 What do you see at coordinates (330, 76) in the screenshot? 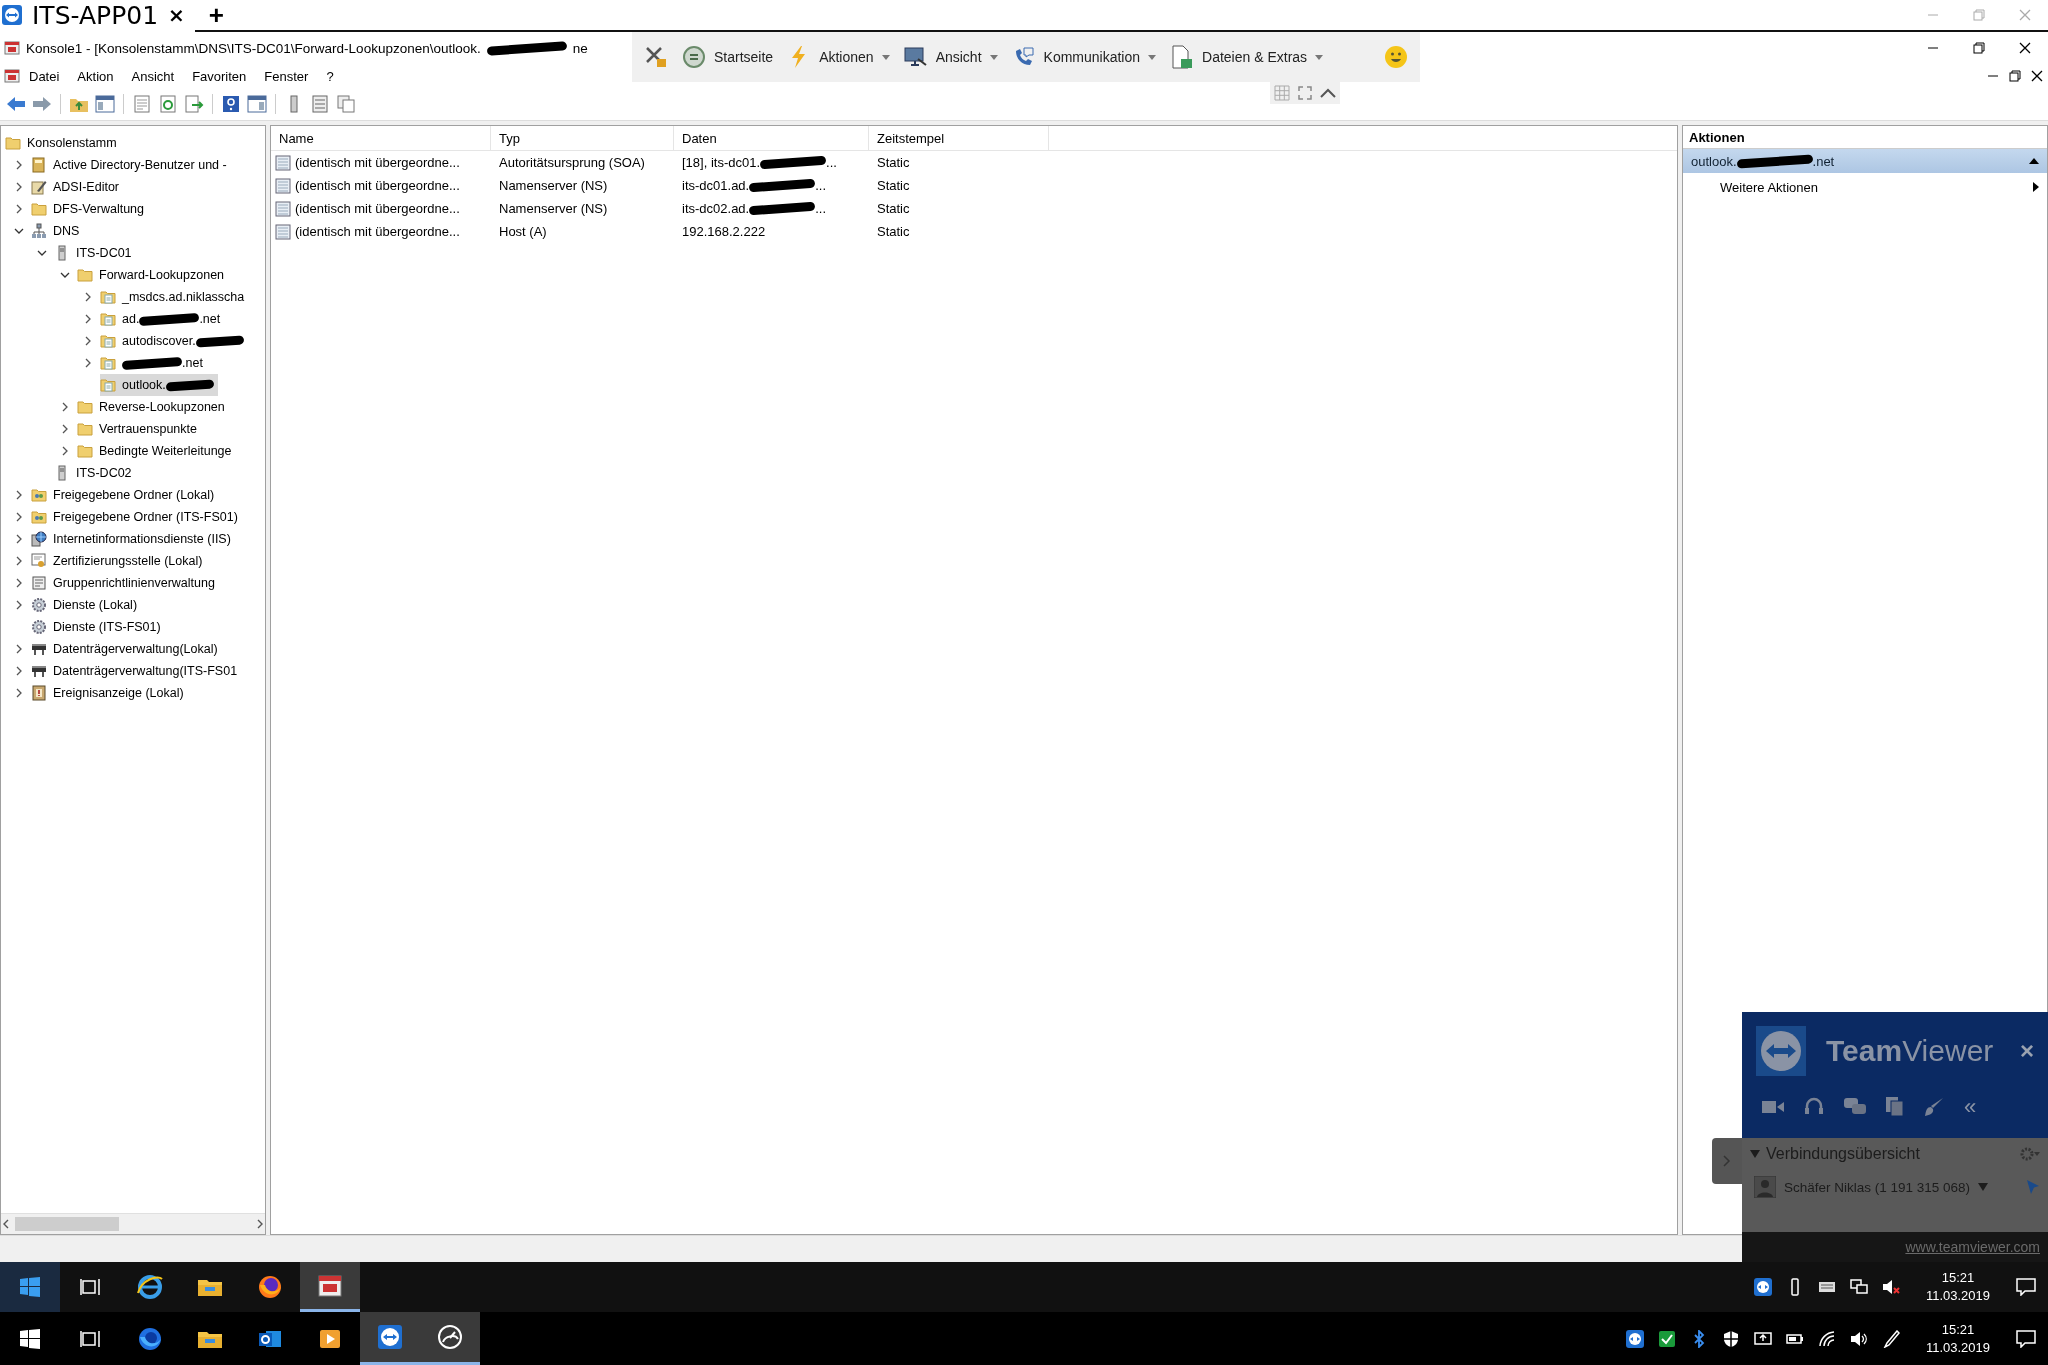
I see `menu-item: ?` at bounding box center [330, 76].